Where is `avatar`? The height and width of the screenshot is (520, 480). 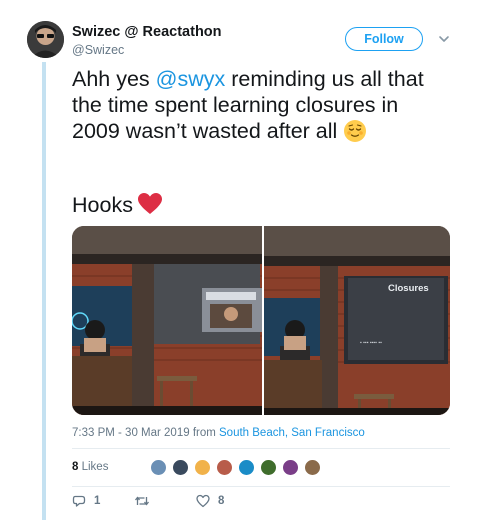 avatar is located at coordinates (45, 39).